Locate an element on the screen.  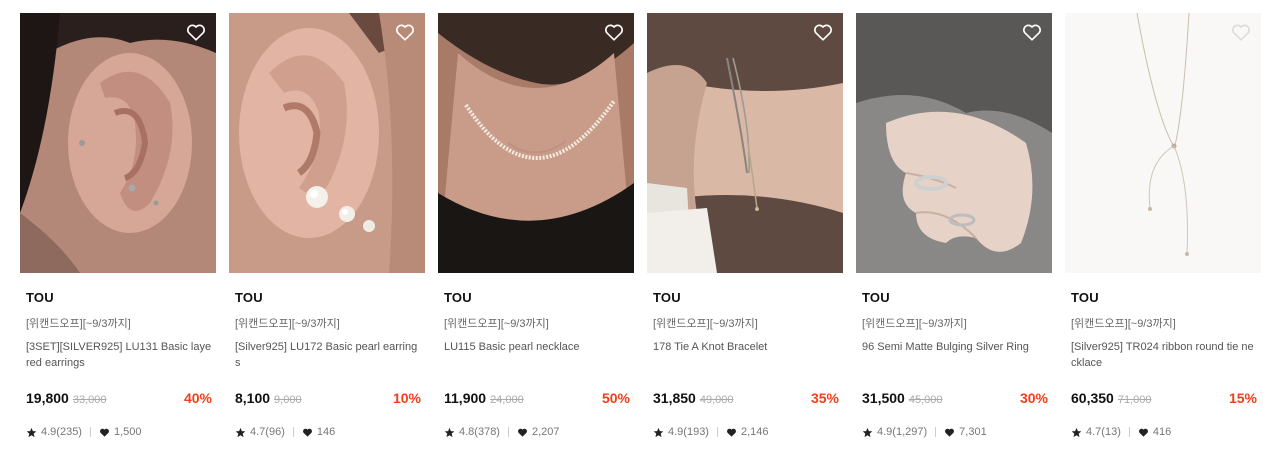
original-price: 49,000 is located at coordinates (716, 400).